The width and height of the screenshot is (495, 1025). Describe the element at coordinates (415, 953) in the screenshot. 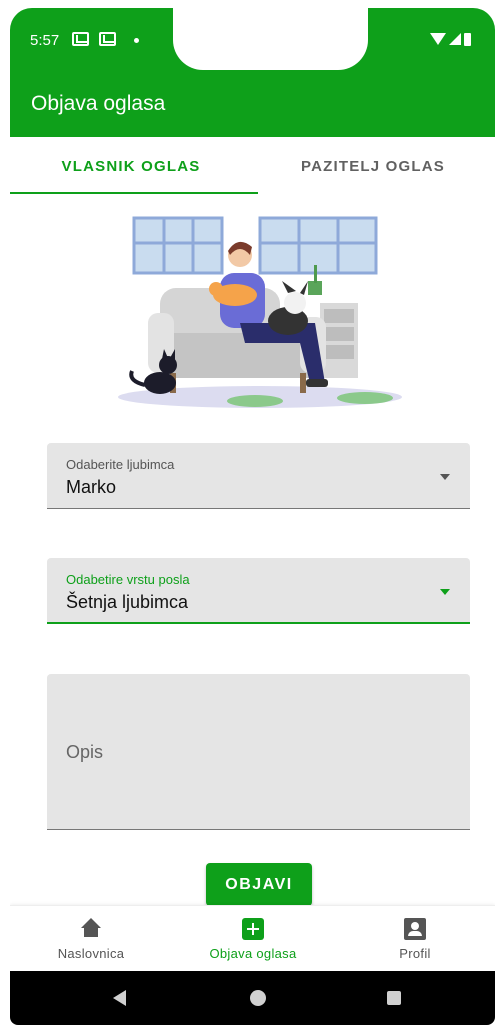

I see `nav-label-profil: Profil` at that location.